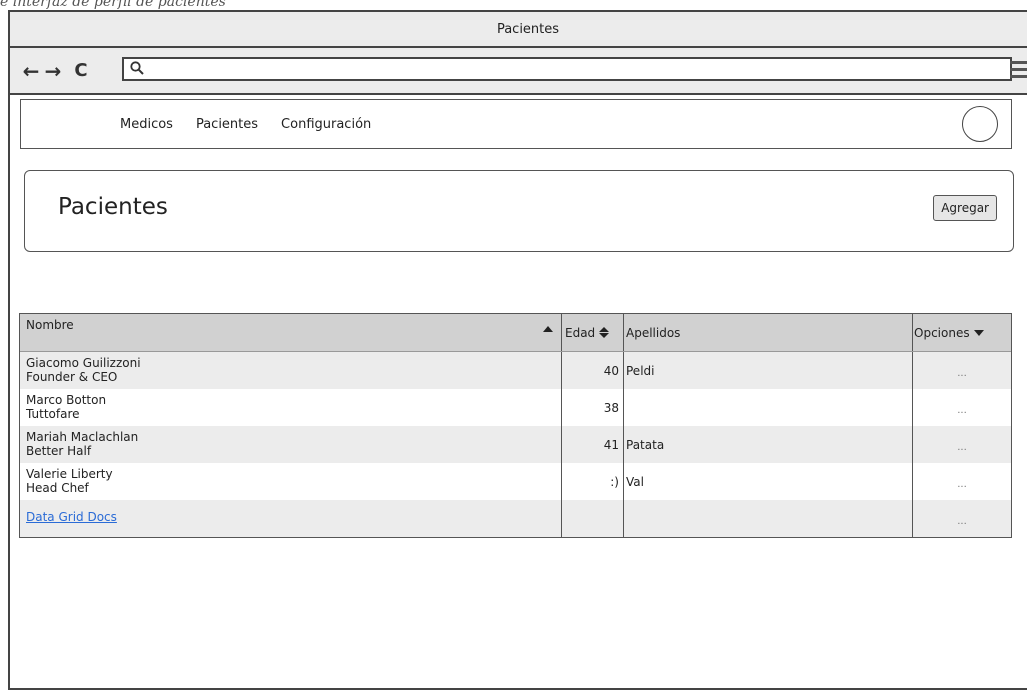  I want to click on cell-nombre: Marco Botton Tuttofare, so click(290, 407).